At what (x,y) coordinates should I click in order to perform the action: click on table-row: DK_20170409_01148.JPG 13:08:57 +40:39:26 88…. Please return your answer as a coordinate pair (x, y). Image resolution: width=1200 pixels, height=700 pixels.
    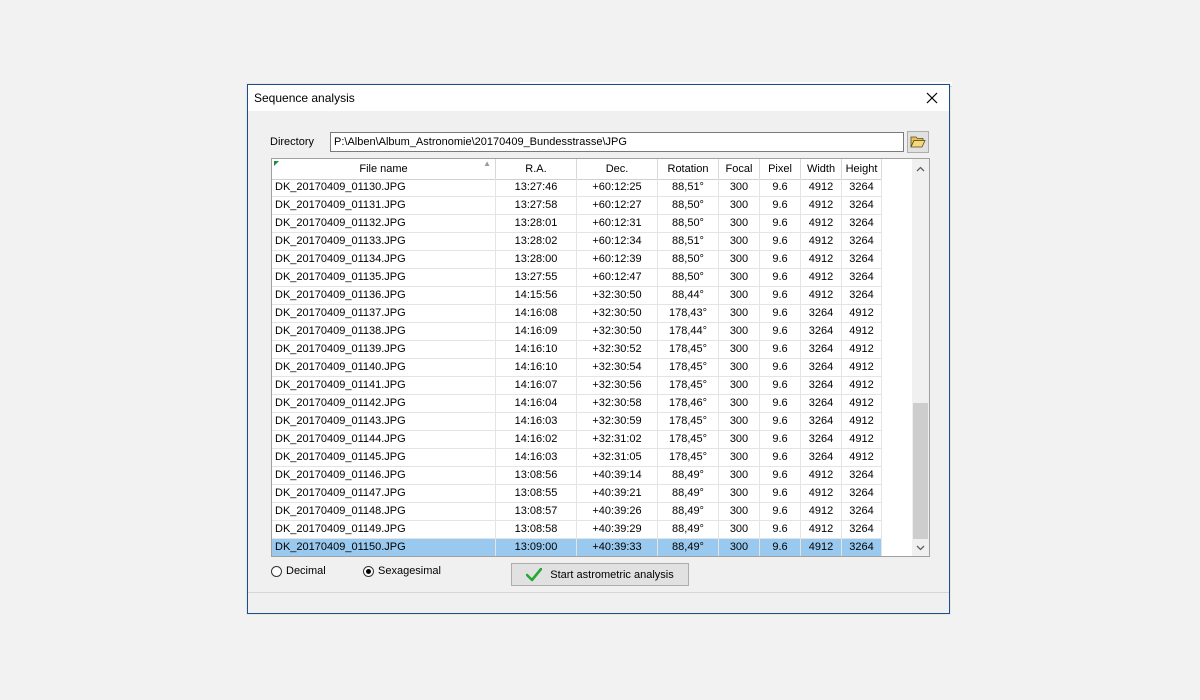
    Looking at the image, I should click on (577, 512).